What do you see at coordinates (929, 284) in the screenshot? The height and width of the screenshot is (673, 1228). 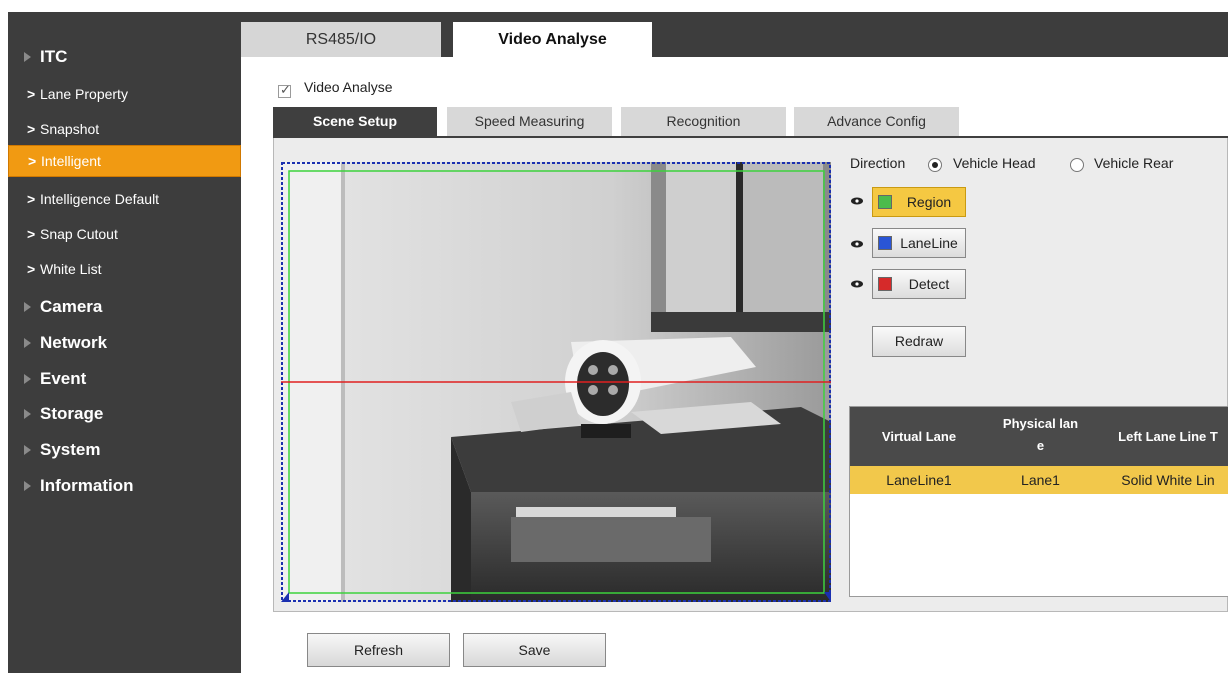 I see `detect-label: Detect` at bounding box center [929, 284].